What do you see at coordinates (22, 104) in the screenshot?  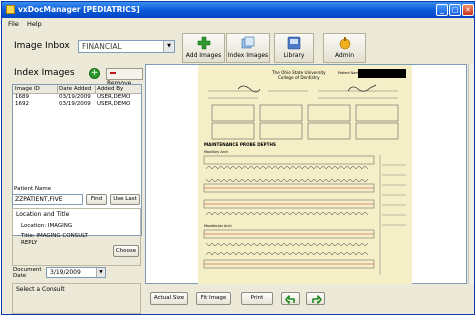 I see `cell-image-id: 1692` at bounding box center [22, 104].